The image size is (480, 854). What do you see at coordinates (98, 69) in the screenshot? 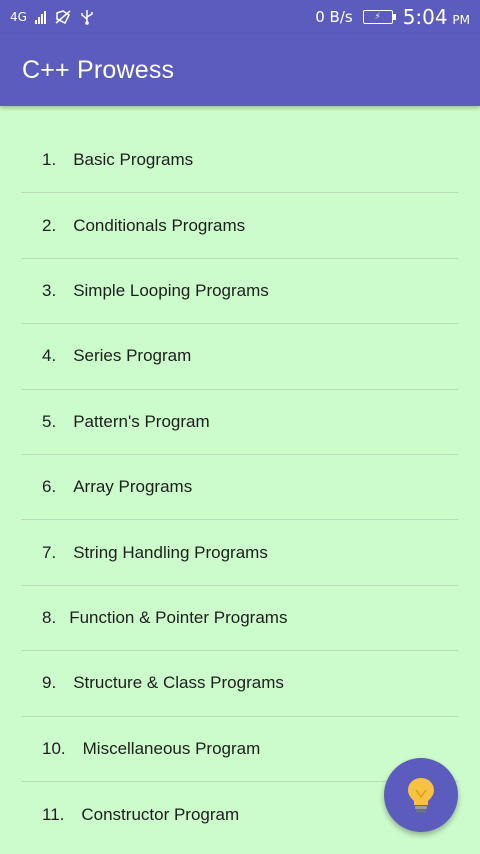
I see `app-title: C++ Prowess` at bounding box center [98, 69].